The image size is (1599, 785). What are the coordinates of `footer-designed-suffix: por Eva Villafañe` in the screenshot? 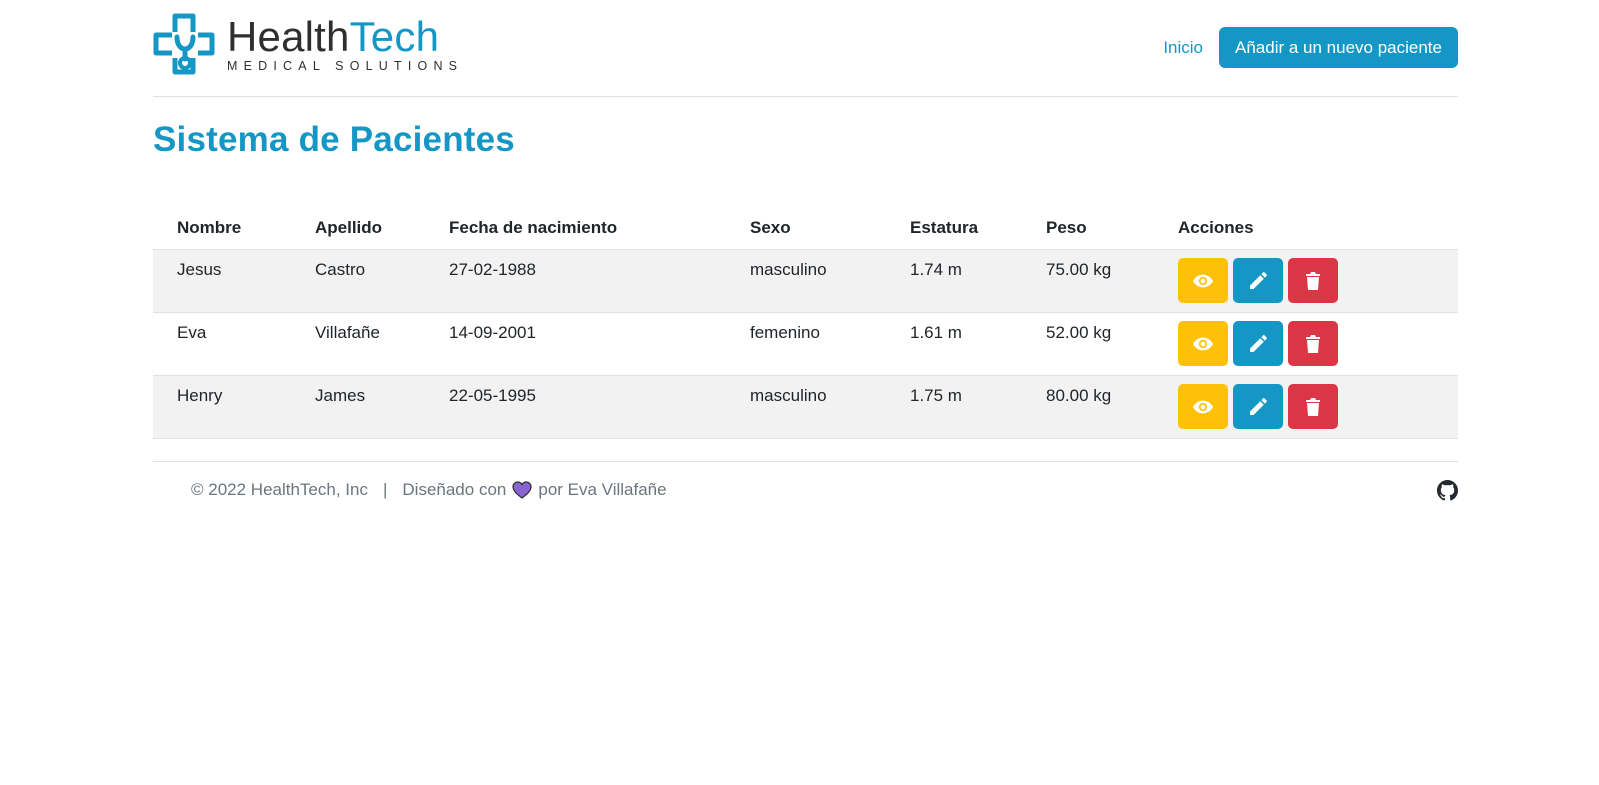 It's located at (602, 489).